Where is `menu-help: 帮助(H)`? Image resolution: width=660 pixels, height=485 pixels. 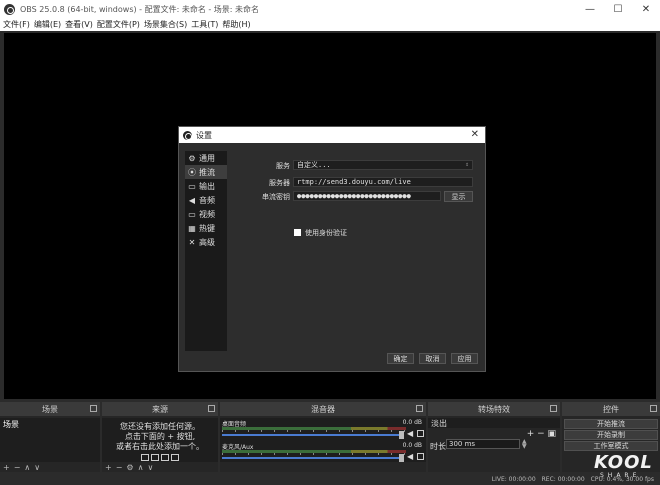
menu-help: 帮助(H) is located at coordinates (236, 24).